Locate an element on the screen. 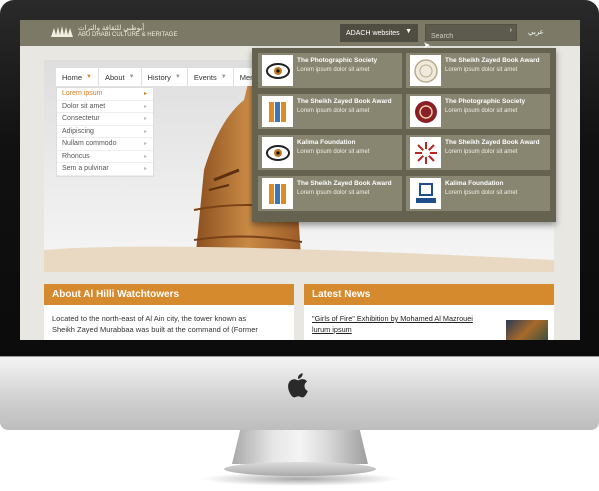 The height and width of the screenshot is (491, 599). search-box: › is located at coordinates (471, 34).